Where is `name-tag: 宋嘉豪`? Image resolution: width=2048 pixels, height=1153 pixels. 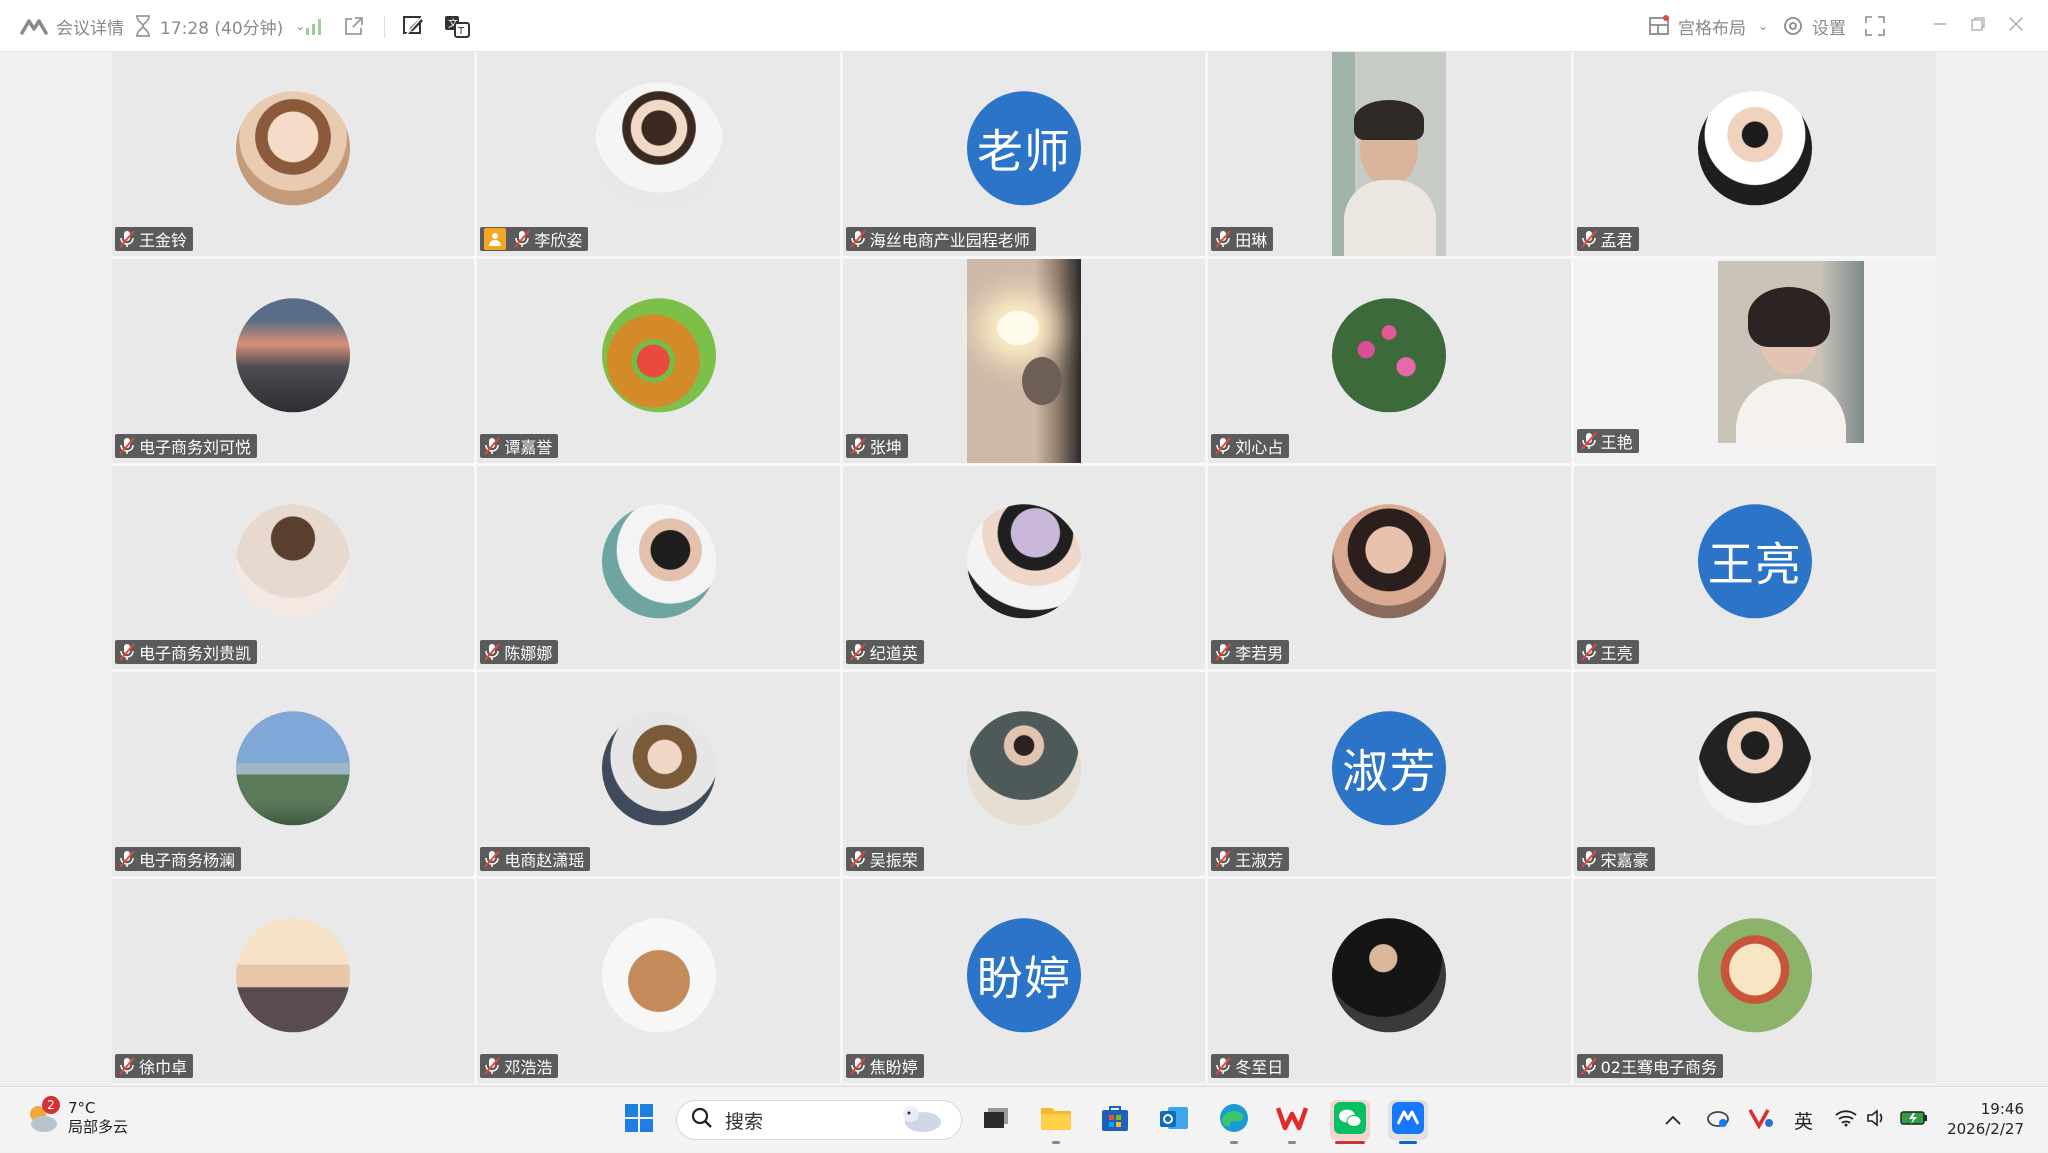 name-tag: 宋嘉豪 is located at coordinates (1615, 859).